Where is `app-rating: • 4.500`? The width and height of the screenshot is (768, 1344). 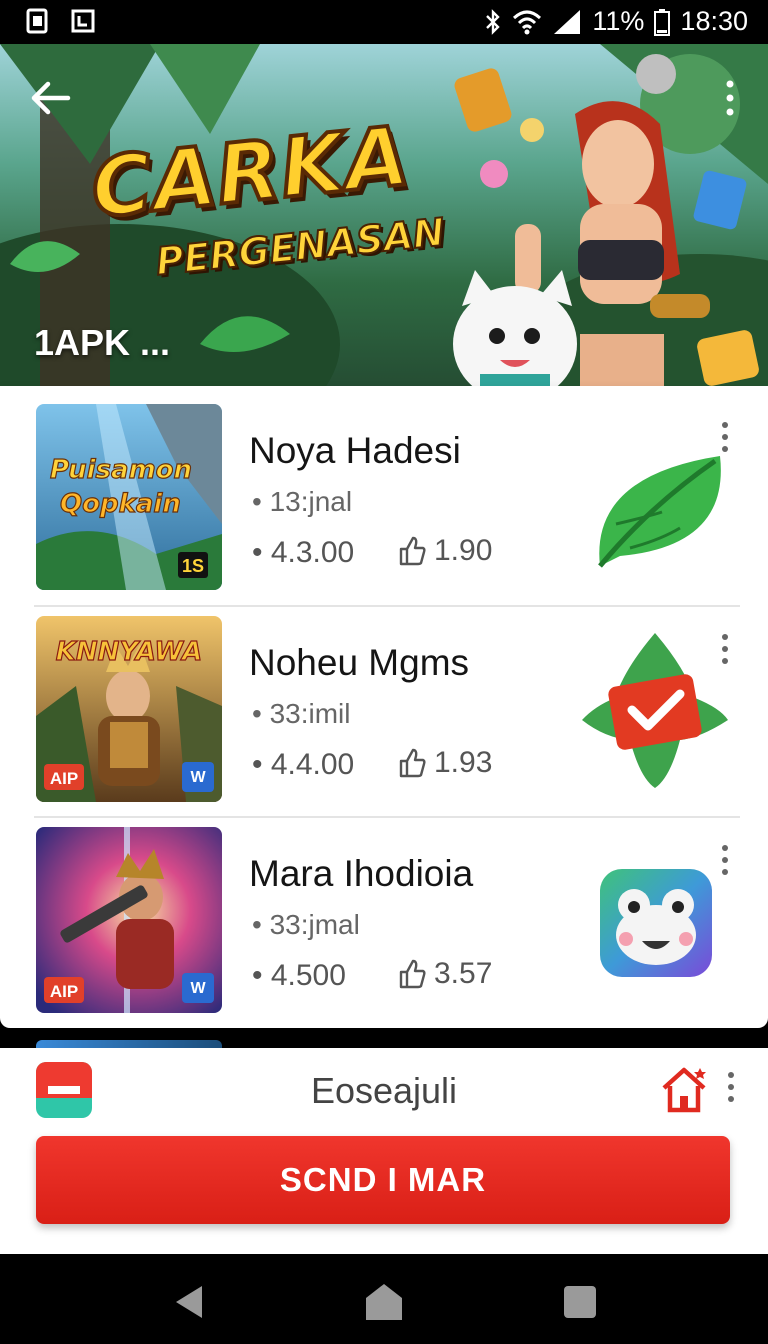 app-rating: • 4.500 is located at coordinates (299, 975).